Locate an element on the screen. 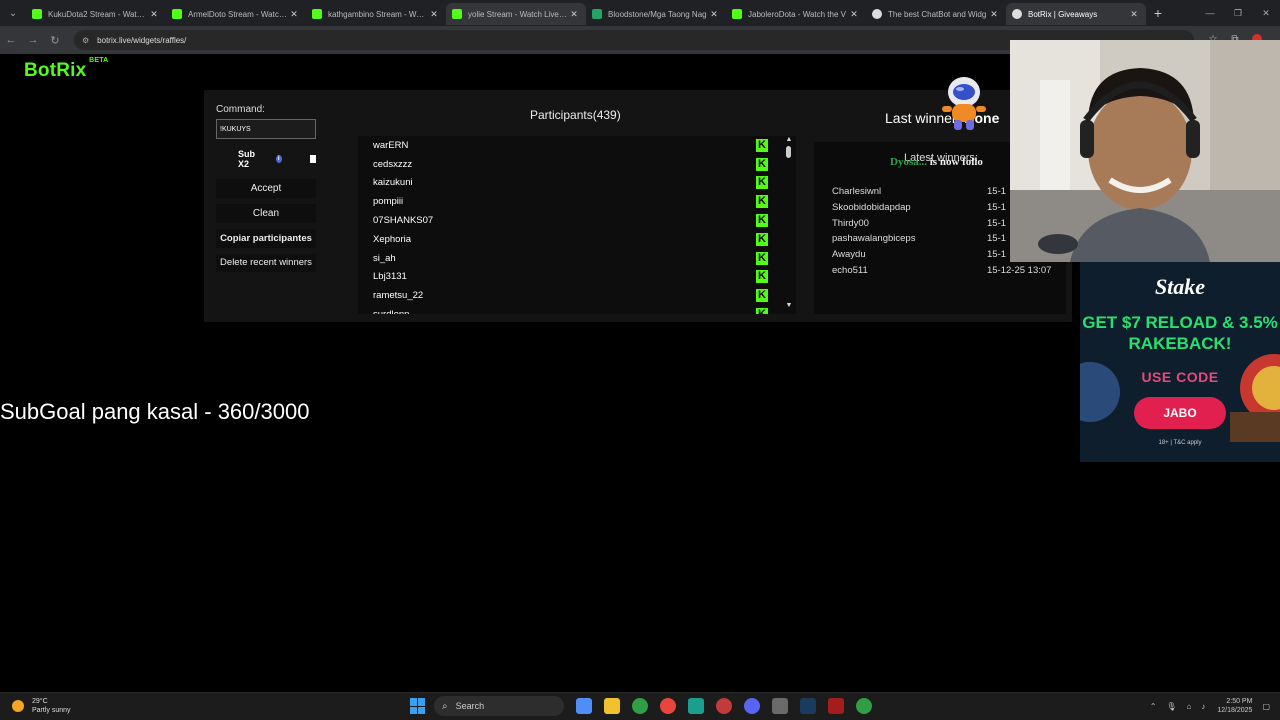  accept-button: Accept is located at coordinates (266, 188).